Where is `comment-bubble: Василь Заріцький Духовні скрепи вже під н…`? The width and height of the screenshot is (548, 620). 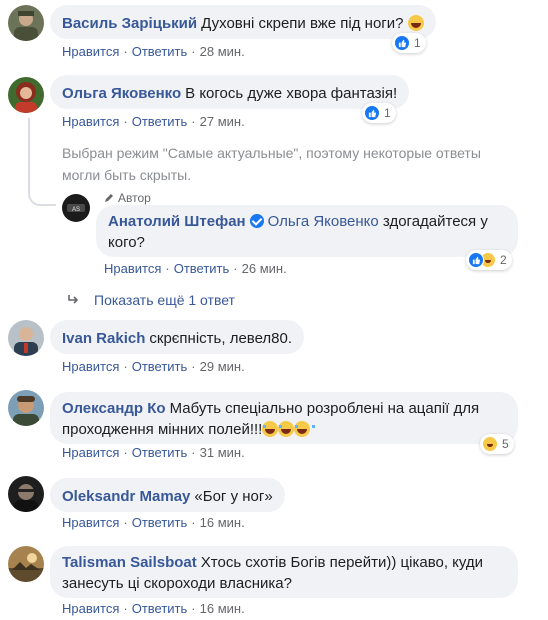
comment-bubble: Василь Заріцький Духовні скрепи вже під н… is located at coordinates (243, 22).